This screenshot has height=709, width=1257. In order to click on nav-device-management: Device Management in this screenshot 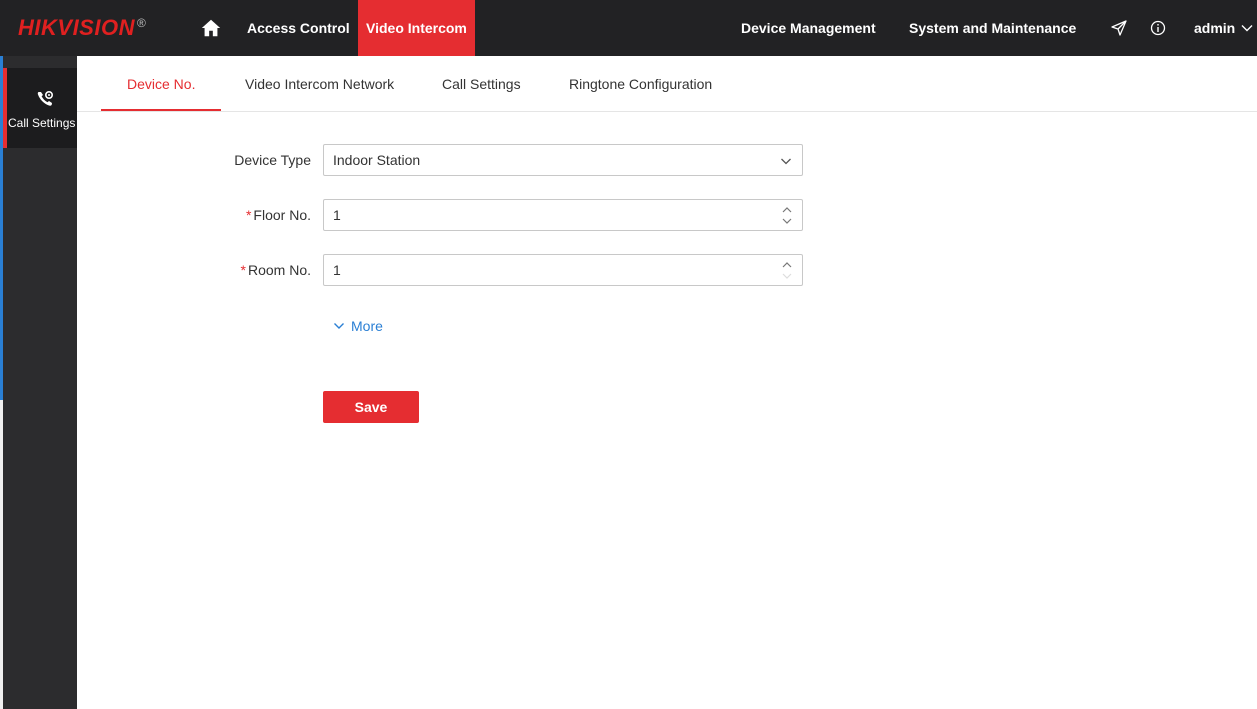, I will do `click(808, 28)`.